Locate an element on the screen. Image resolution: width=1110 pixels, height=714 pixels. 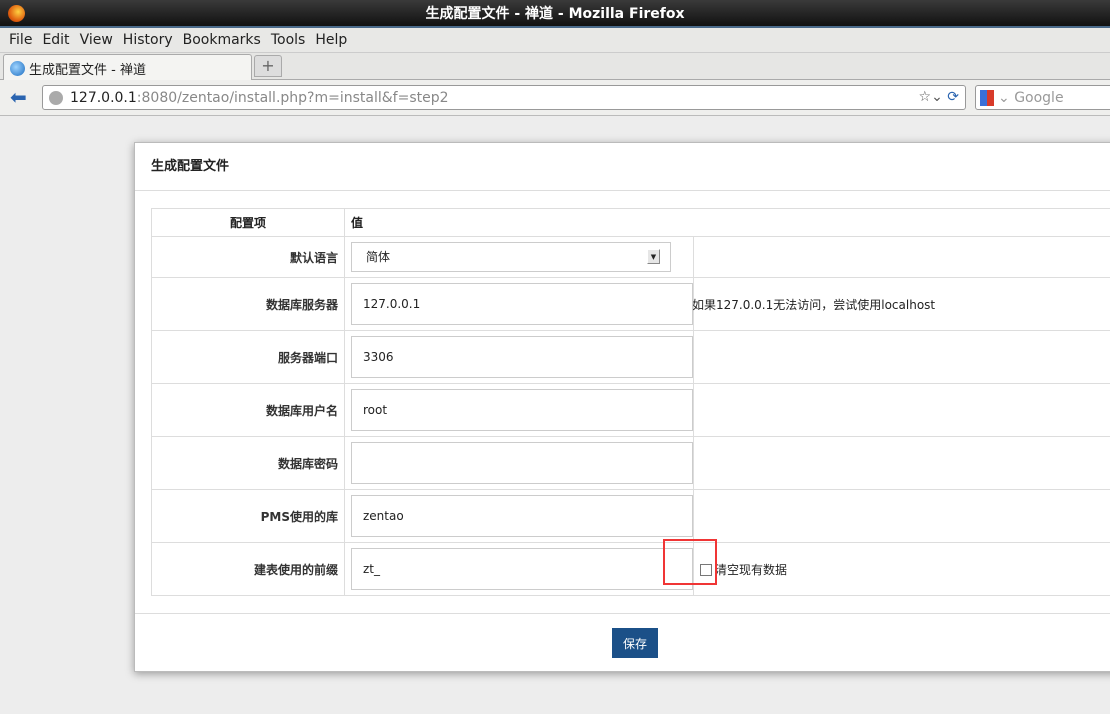
save-button: 保存 is located at coordinates (635, 643).